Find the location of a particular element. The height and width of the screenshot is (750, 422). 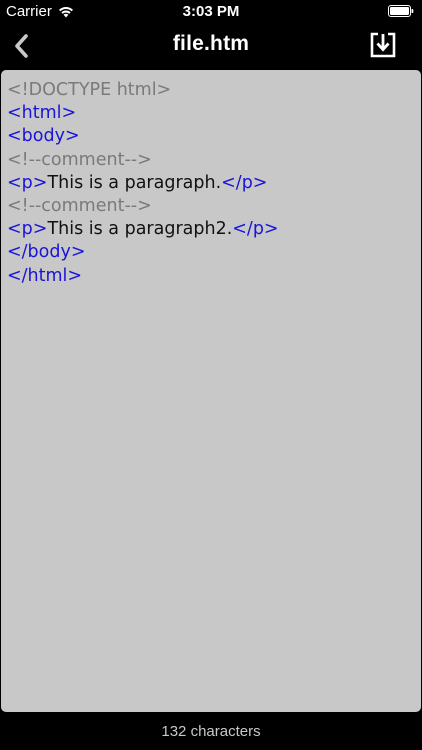

code-token-tag: <html> is located at coordinates (42, 113).